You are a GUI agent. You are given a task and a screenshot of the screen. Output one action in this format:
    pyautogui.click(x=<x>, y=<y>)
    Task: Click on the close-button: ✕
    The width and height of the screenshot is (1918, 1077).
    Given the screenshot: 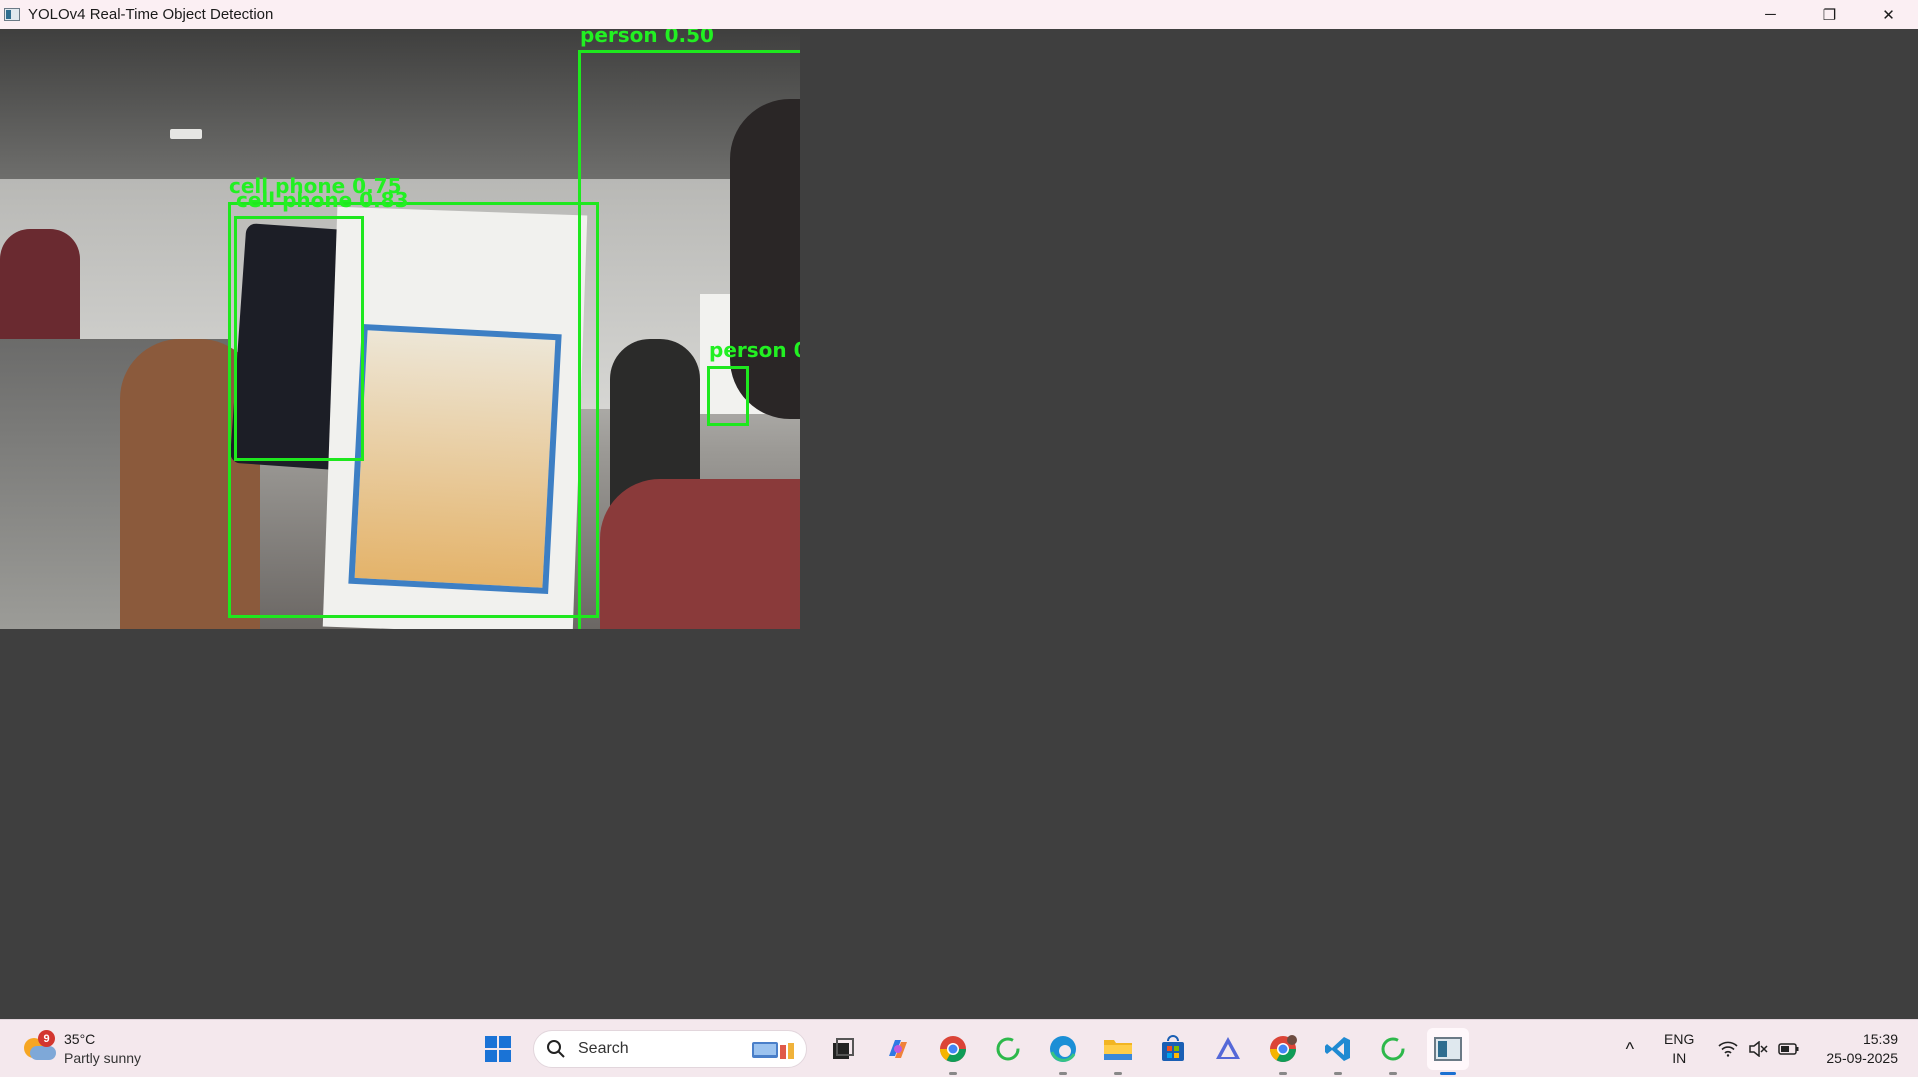 What is the action you would take?
    pyautogui.click(x=1888, y=14)
    